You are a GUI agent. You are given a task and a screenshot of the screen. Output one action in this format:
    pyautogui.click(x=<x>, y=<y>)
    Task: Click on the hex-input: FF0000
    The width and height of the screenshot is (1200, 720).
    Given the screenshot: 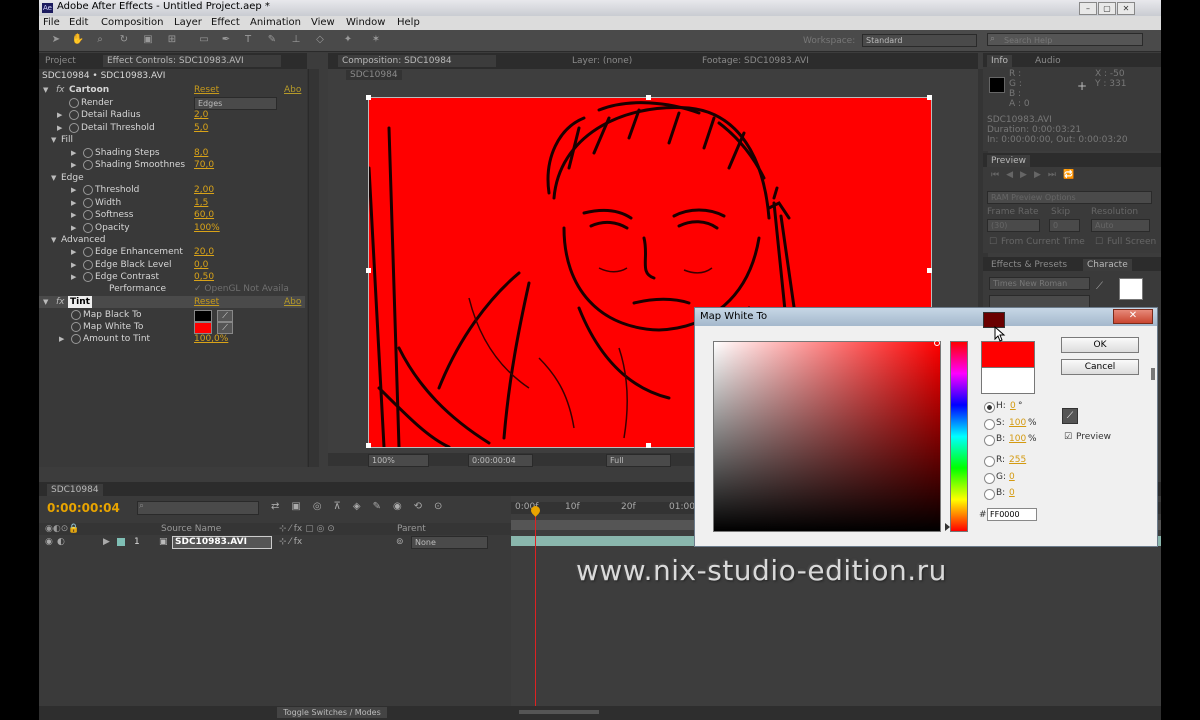 What is the action you would take?
    pyautogui.click(x=1012, y=514)
    